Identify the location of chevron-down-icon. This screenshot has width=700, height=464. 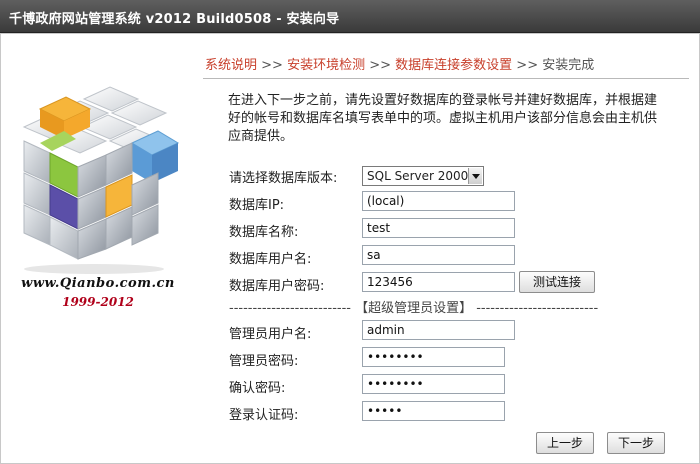
(475, 176).